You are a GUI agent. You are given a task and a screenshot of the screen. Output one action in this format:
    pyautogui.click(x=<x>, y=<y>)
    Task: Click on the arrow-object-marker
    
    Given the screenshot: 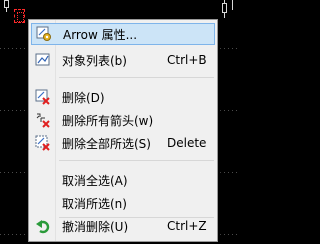 What is the action you would take?
    pyautogui.click(x=19, y=16)
    